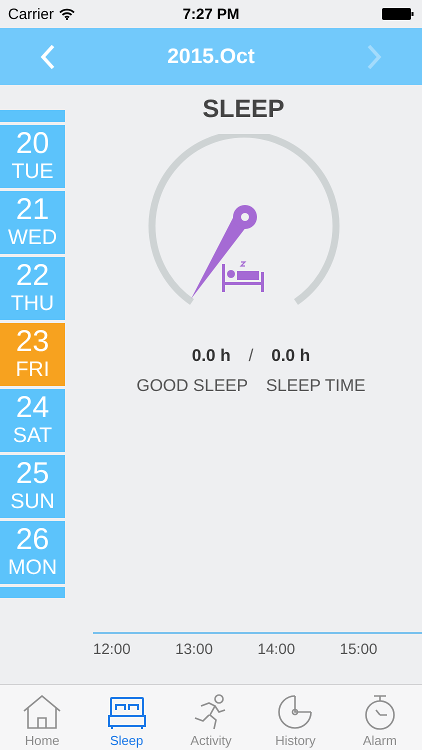  What do you see at coordinates (32, 420) in the screenshot?
I see `day-cell: 24 SAT` at bounding box center [32, 420].